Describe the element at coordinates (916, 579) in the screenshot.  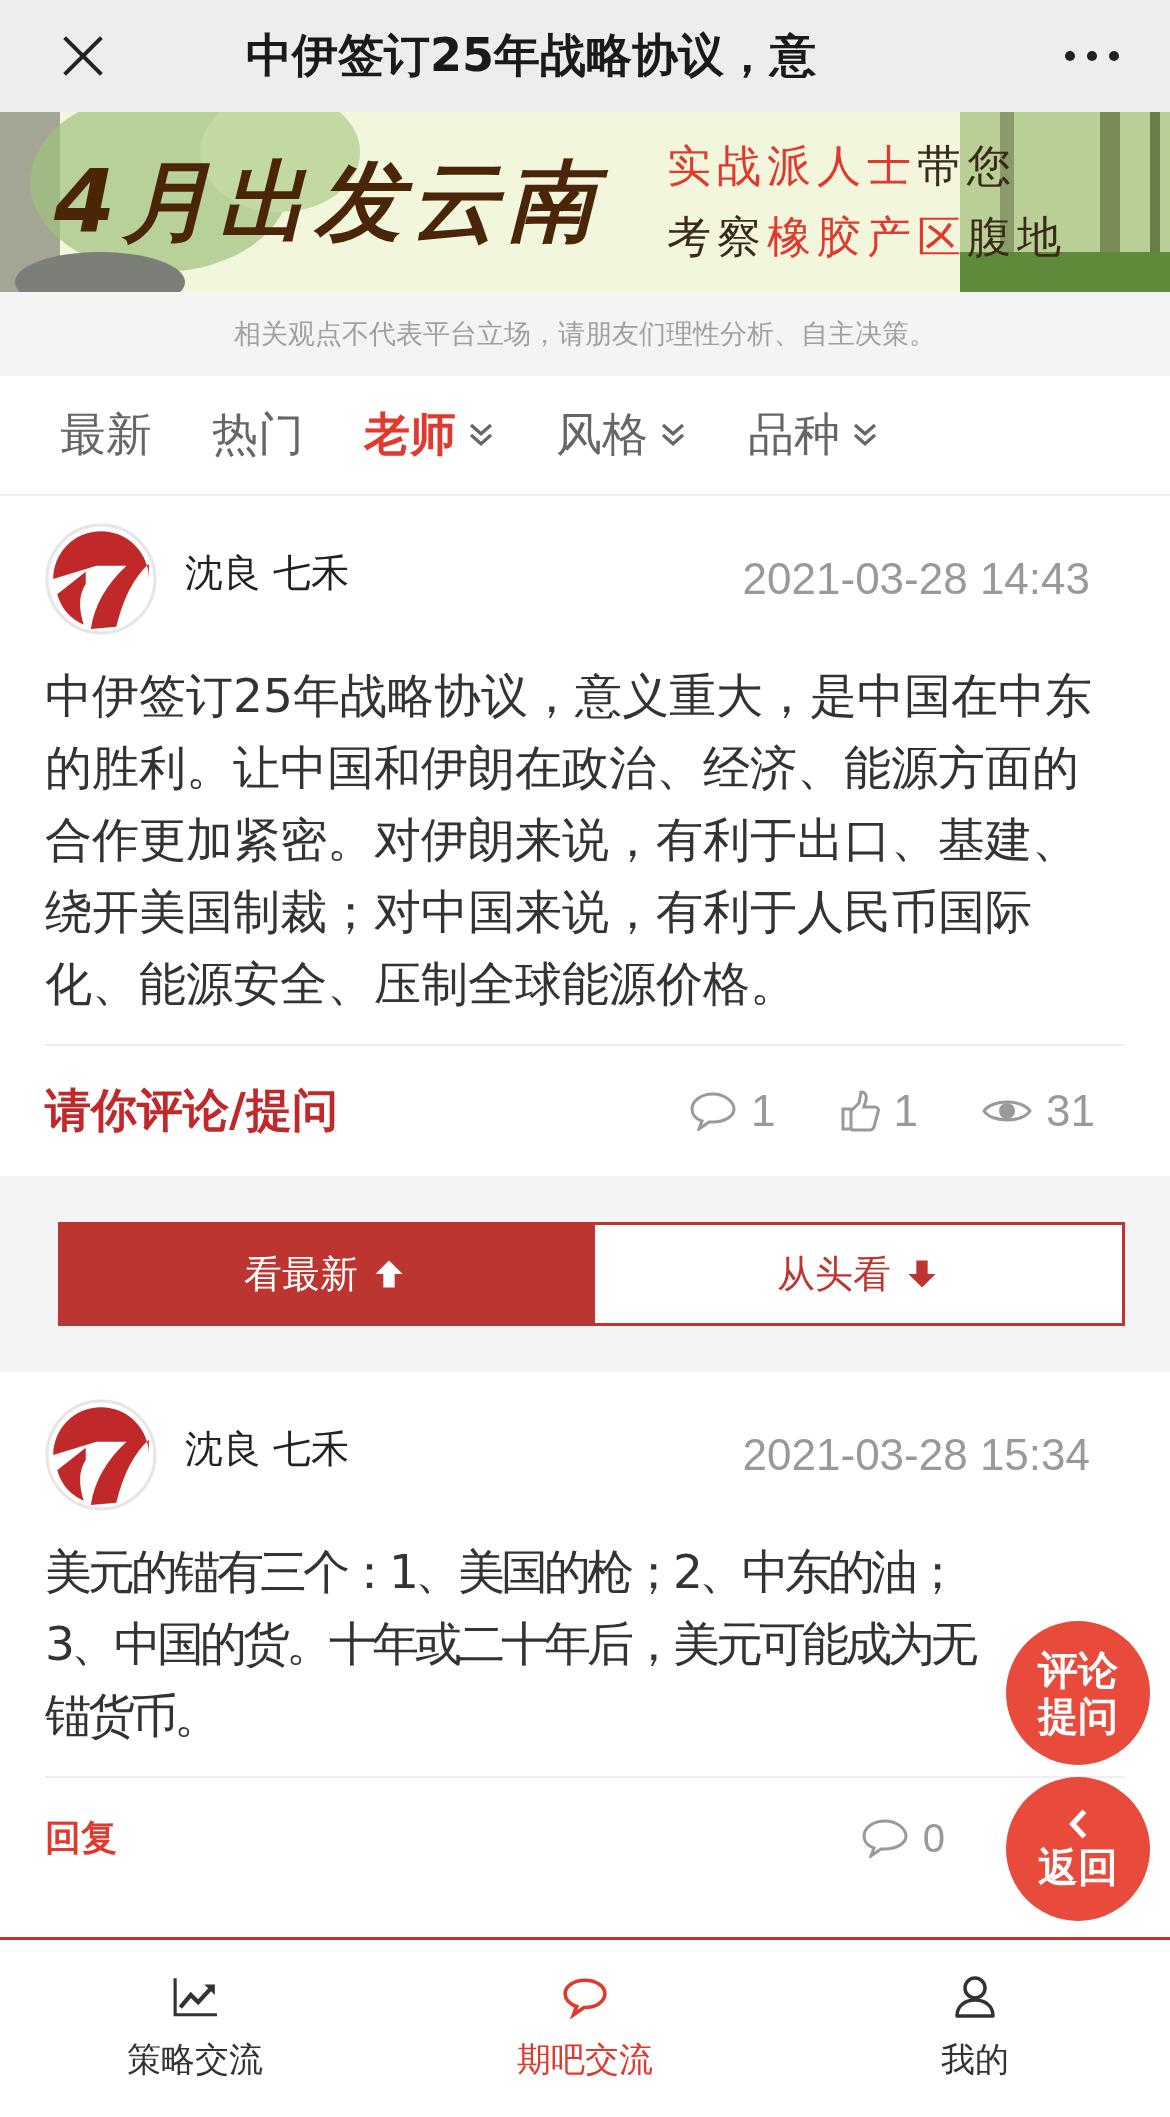
I see `post-time: 2021-03-28 14:43` at that location.